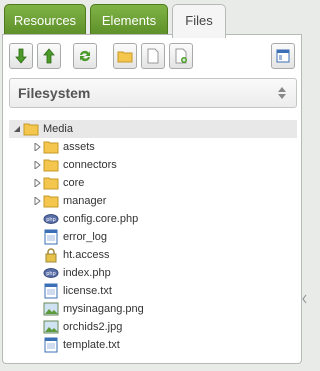  I want to click on new-folder-icon, so click(125, 57).